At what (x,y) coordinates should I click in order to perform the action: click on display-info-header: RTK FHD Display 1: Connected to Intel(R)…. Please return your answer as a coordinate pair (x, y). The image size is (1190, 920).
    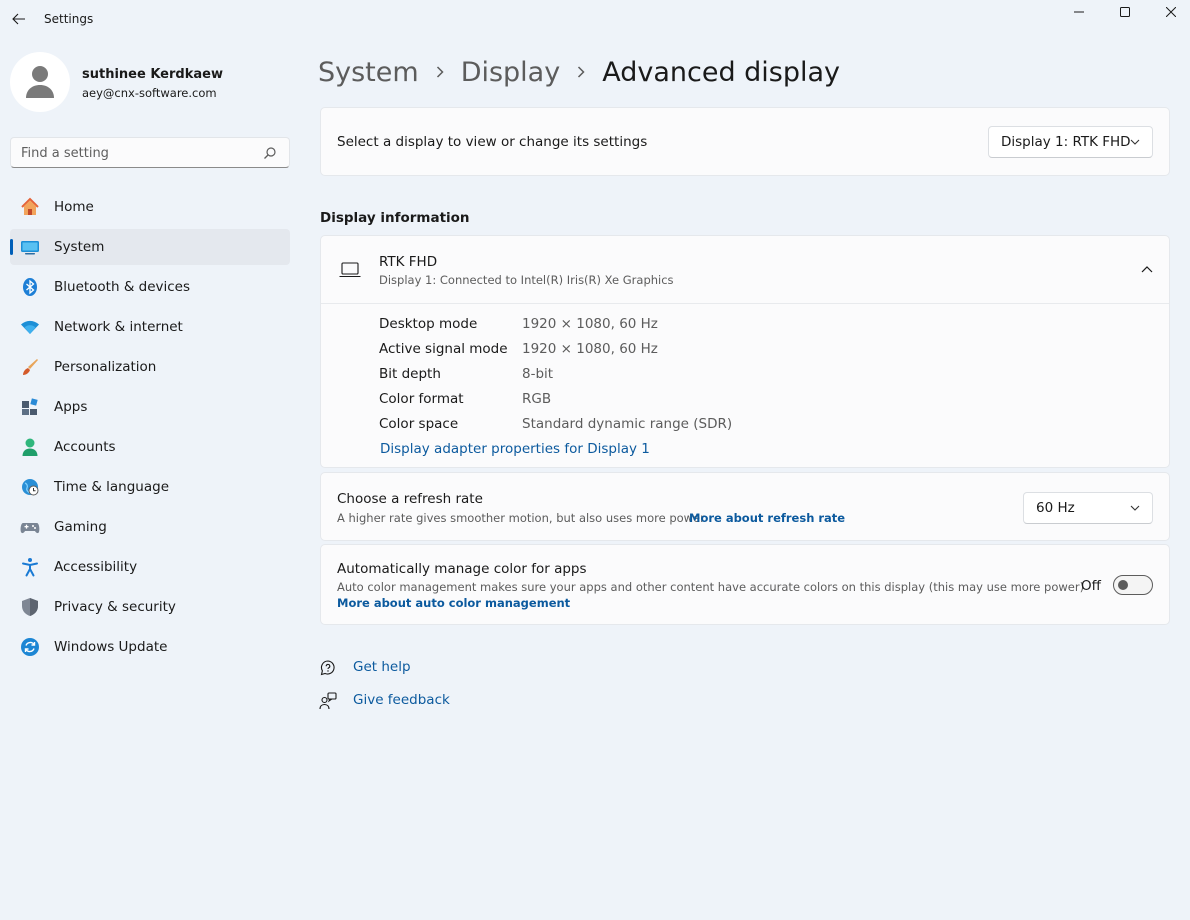
    Looking at the image, I should click on (745, 270).